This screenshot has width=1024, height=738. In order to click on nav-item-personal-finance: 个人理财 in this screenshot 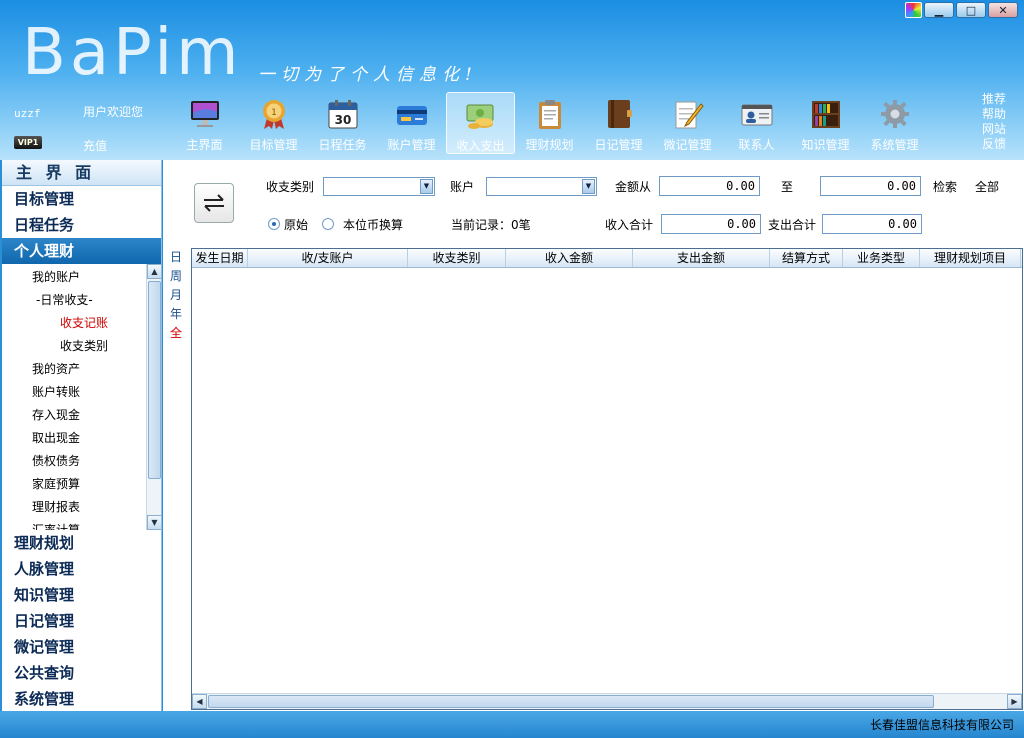, I will do `click(81, 251)`.